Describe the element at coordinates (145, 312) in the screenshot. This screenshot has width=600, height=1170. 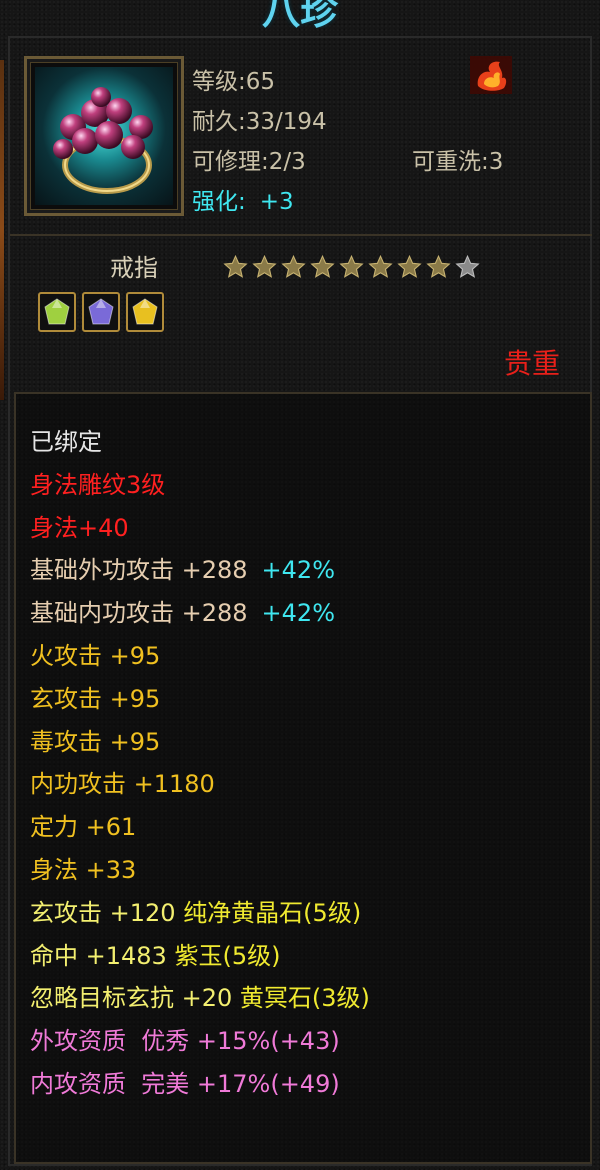
I see `yellow-gem-icon` at that location.